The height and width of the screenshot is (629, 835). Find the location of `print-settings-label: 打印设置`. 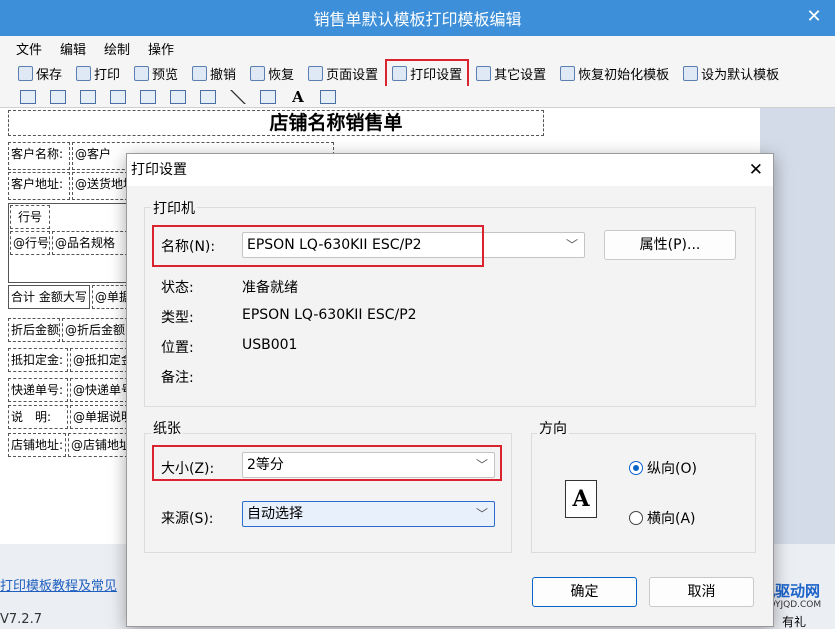

print-settings-label: 打印设置 is located at coordinates (436, 75).